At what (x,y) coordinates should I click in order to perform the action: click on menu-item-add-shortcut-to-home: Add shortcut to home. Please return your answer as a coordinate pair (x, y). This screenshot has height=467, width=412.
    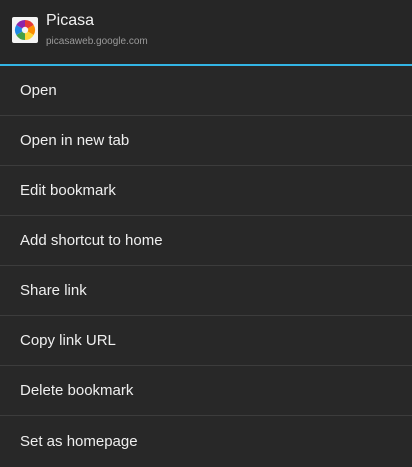
    Looking at the image, I should click on (206, 241).